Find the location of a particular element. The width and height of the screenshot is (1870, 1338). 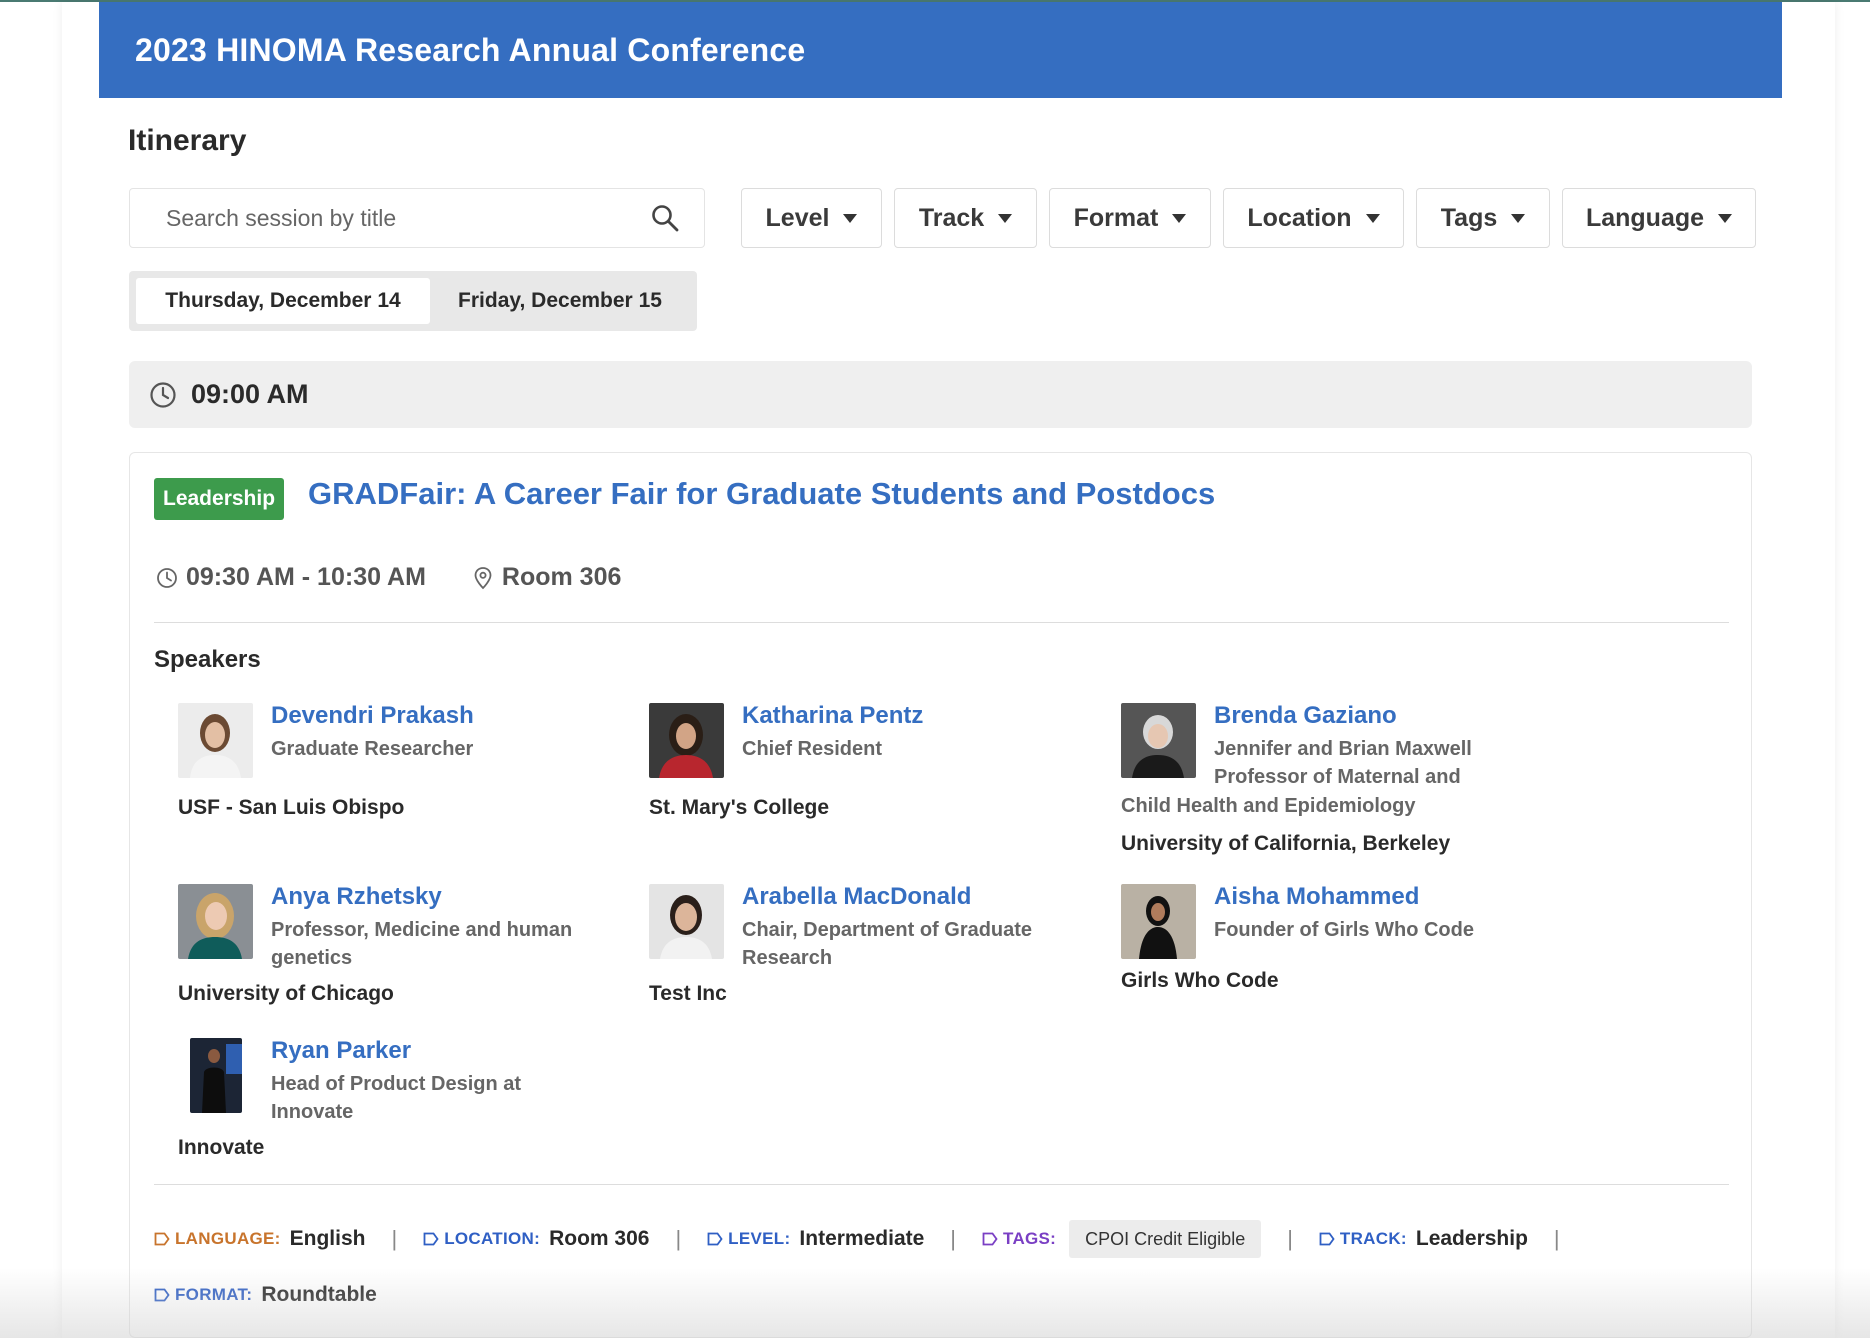

filter-level-label: Level is located at coordinates (797, 217).